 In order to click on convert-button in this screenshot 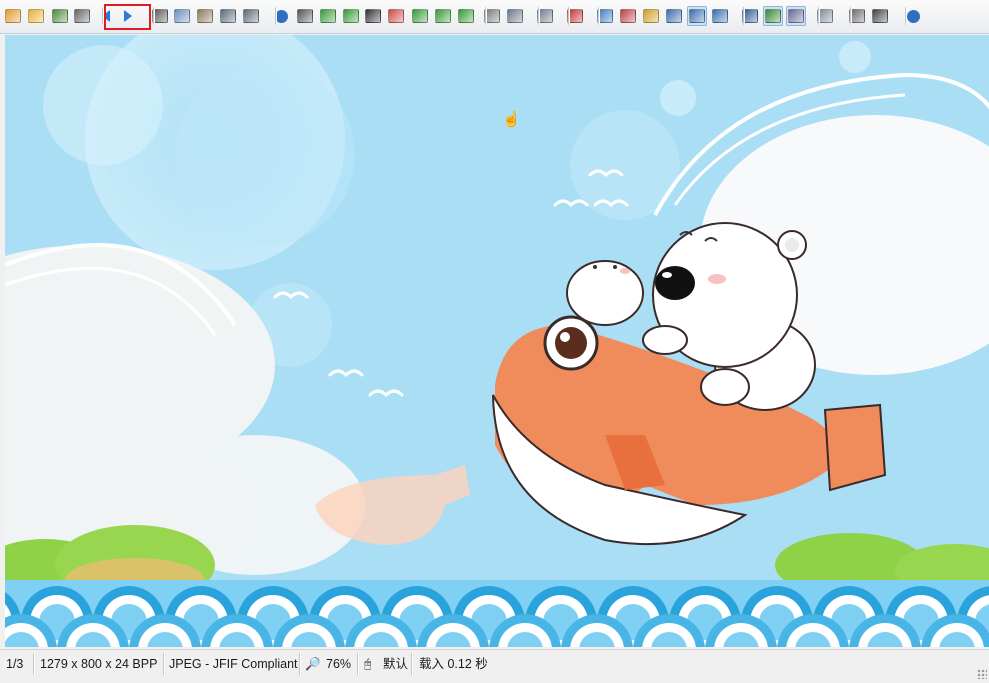, I will do `click(880, 16)`.